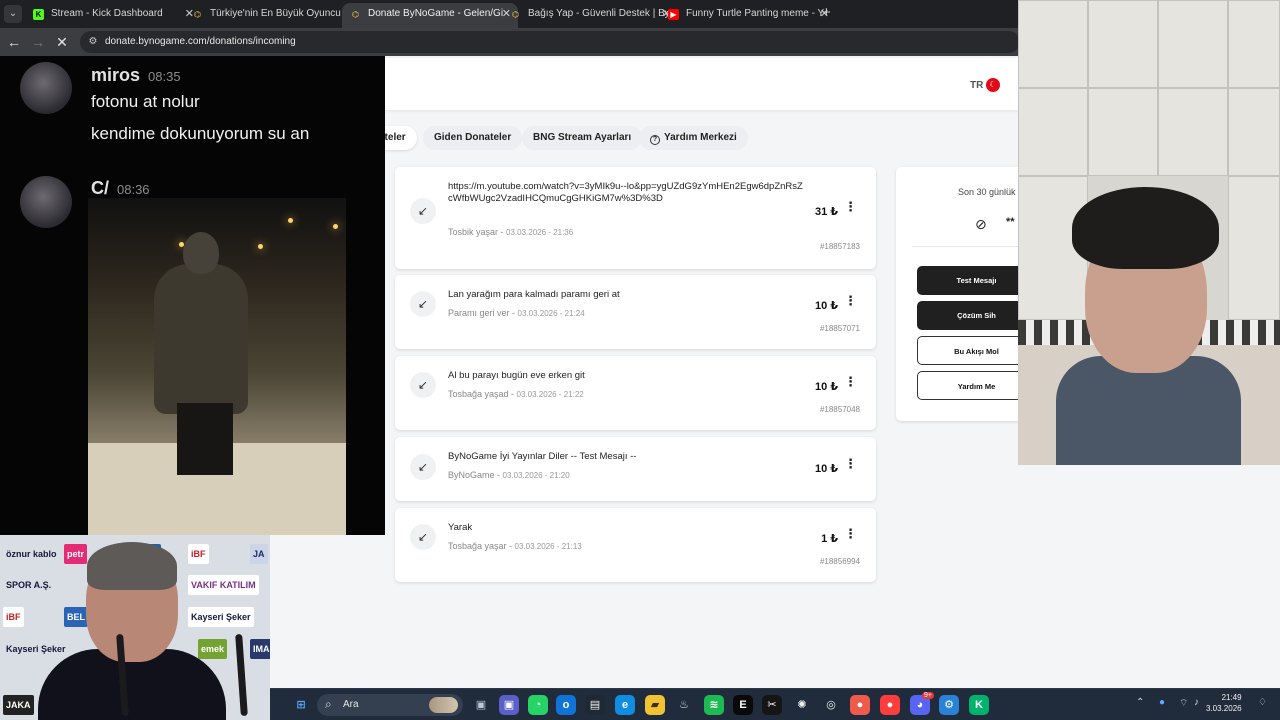  I want to click on kick-app-icon: K, so click(979, 705).